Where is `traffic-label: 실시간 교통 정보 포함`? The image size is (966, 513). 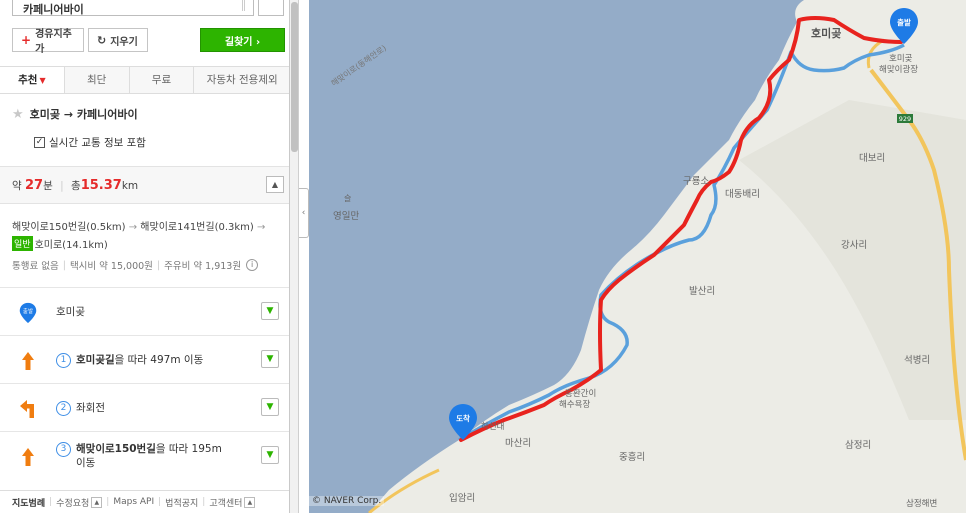
traffic-label: 실시간 교통 정보 포함 is located at coordinates (97, 143).